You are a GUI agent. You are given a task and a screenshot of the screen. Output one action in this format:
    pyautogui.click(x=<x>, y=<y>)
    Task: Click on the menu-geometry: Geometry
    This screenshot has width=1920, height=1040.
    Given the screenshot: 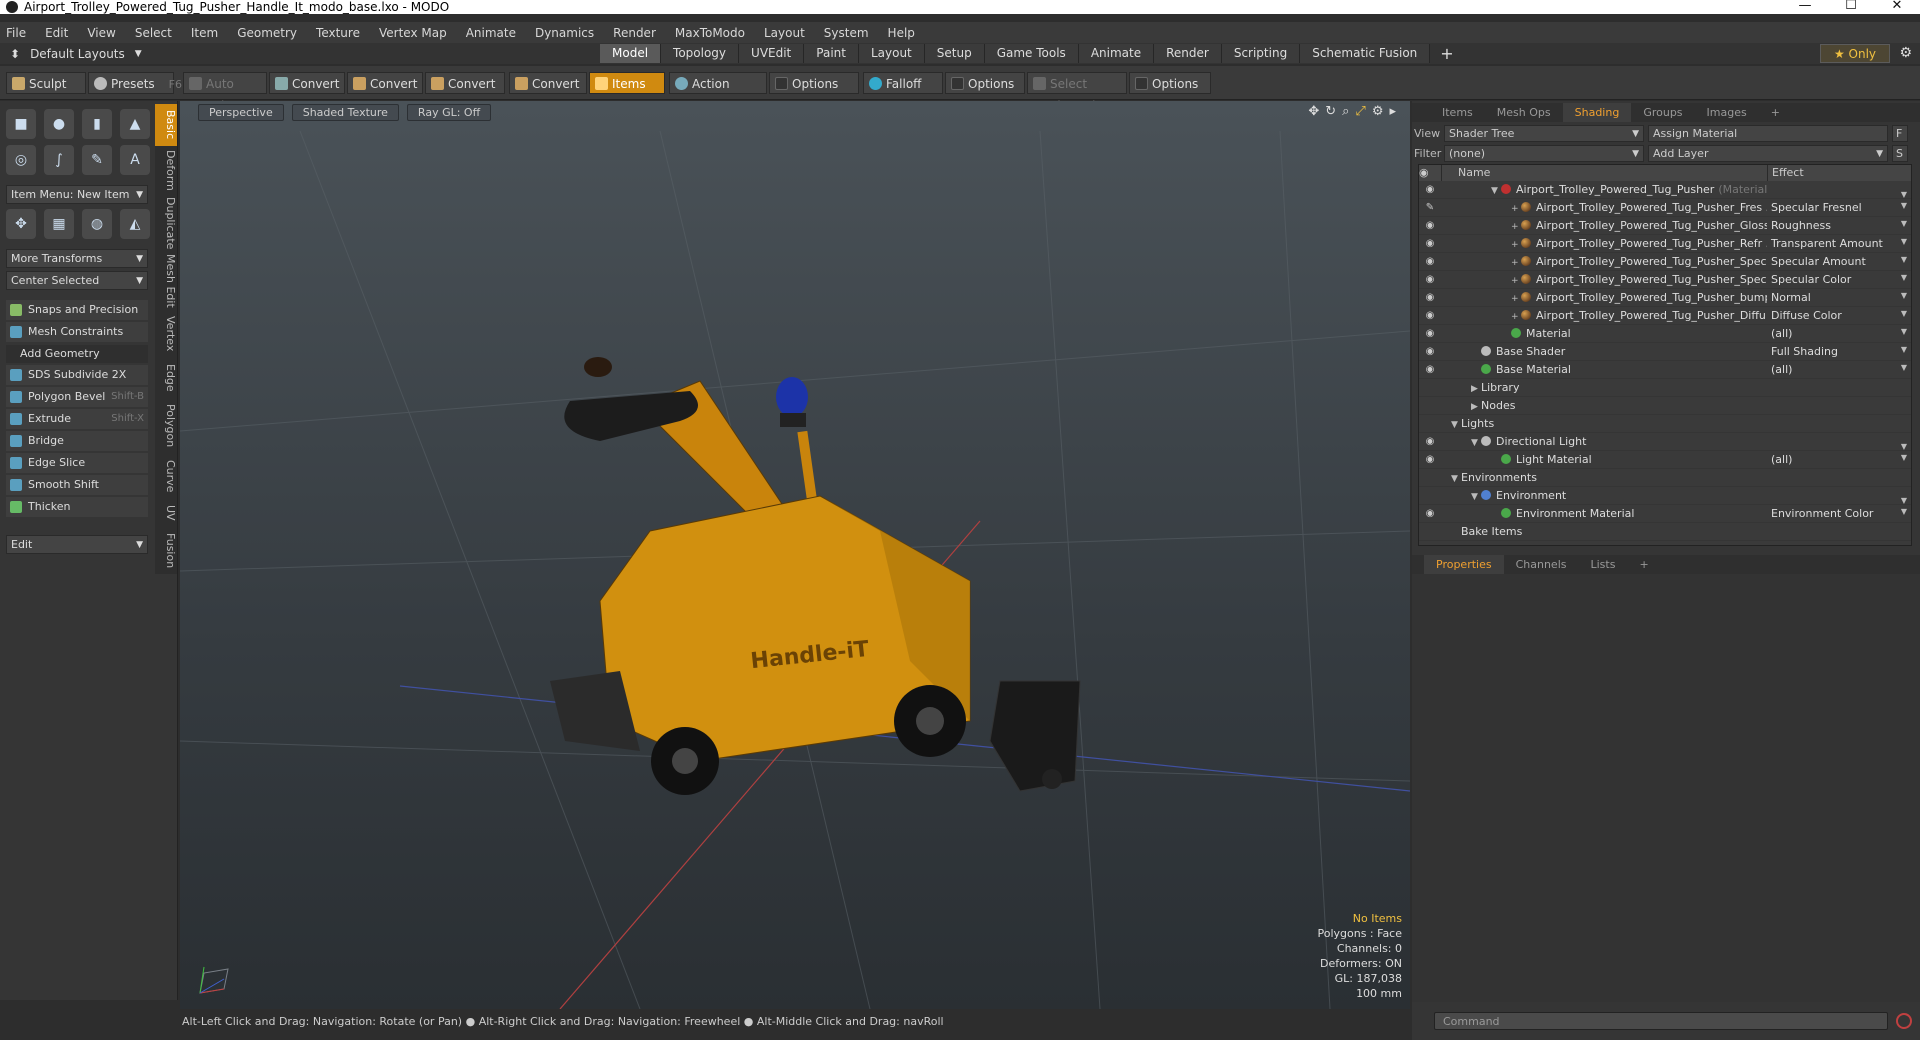 What is the action you would take?
    pyautogui.click(x=267, y=33)
    